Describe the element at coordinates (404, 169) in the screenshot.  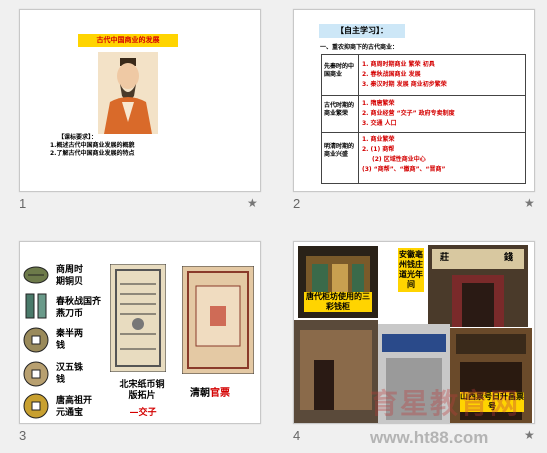
I see `row-line: (3) “商帮”、“徽商”、“晋商”` at that location.